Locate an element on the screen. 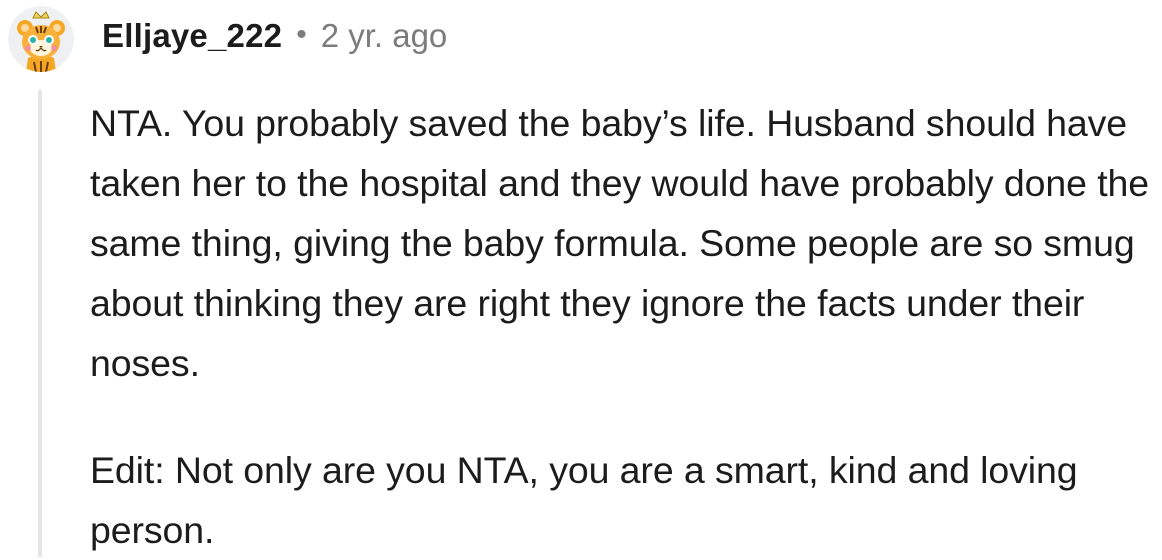  username-link: Elljaye_222 is located at coordinates (192, 36).